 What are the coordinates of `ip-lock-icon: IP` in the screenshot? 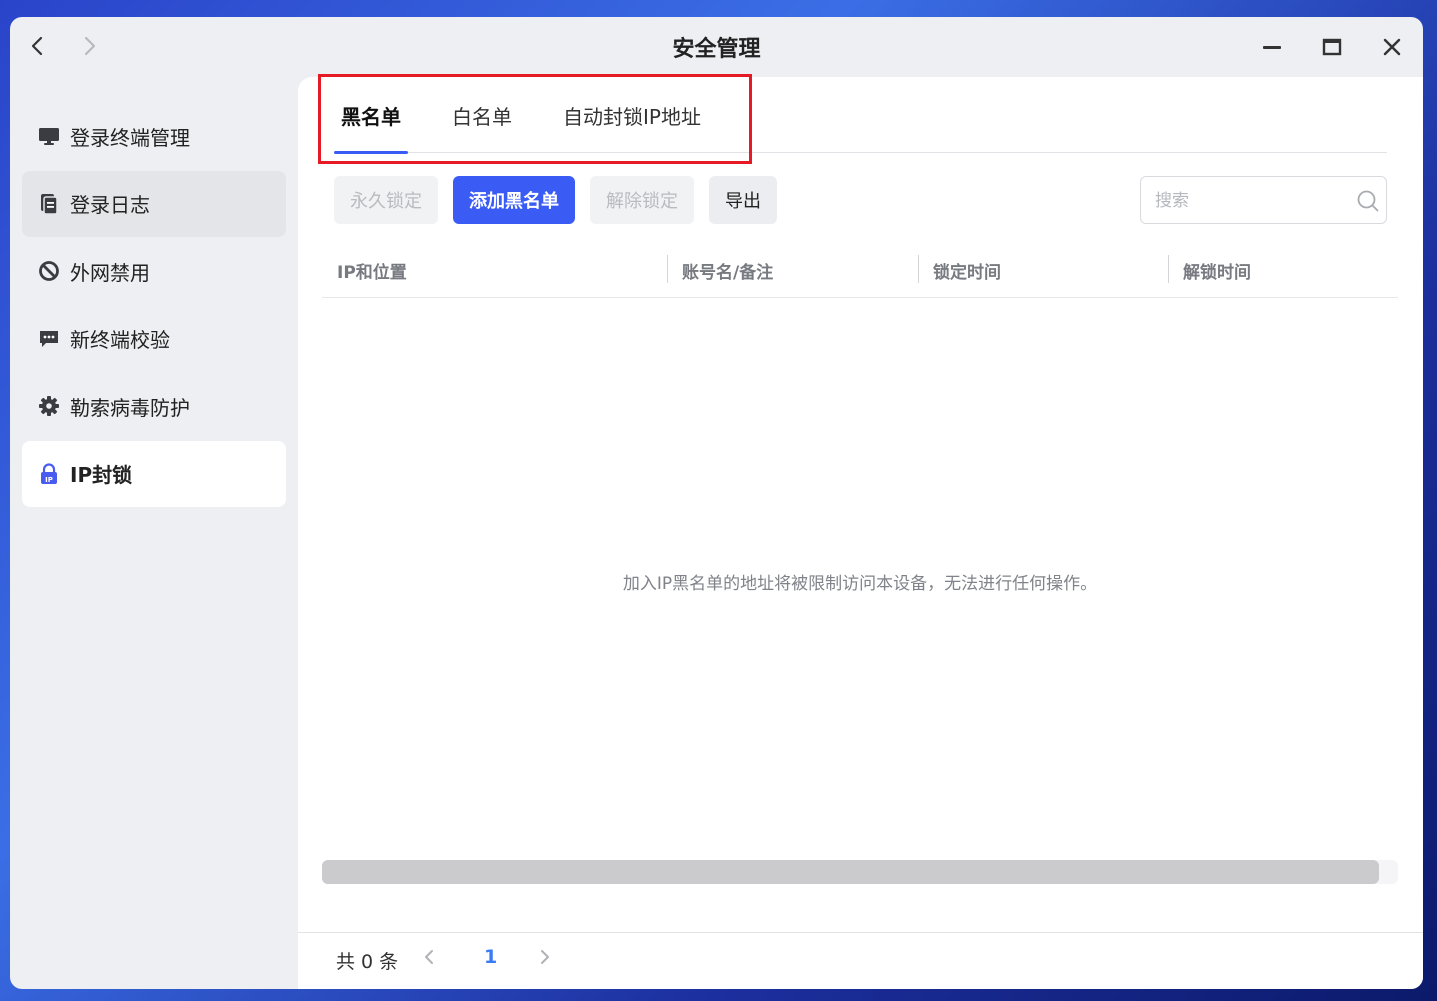 It's located at (49, 473).